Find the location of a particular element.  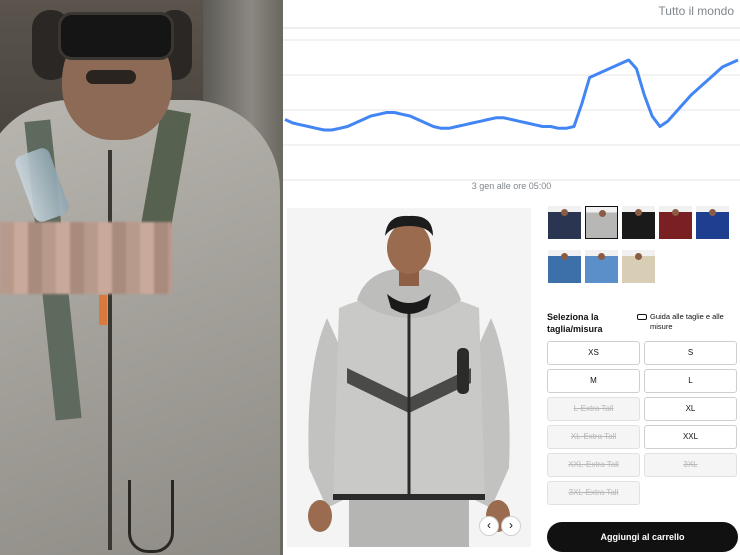

color-thumbnail-sand is located at coordinates (638, 266).